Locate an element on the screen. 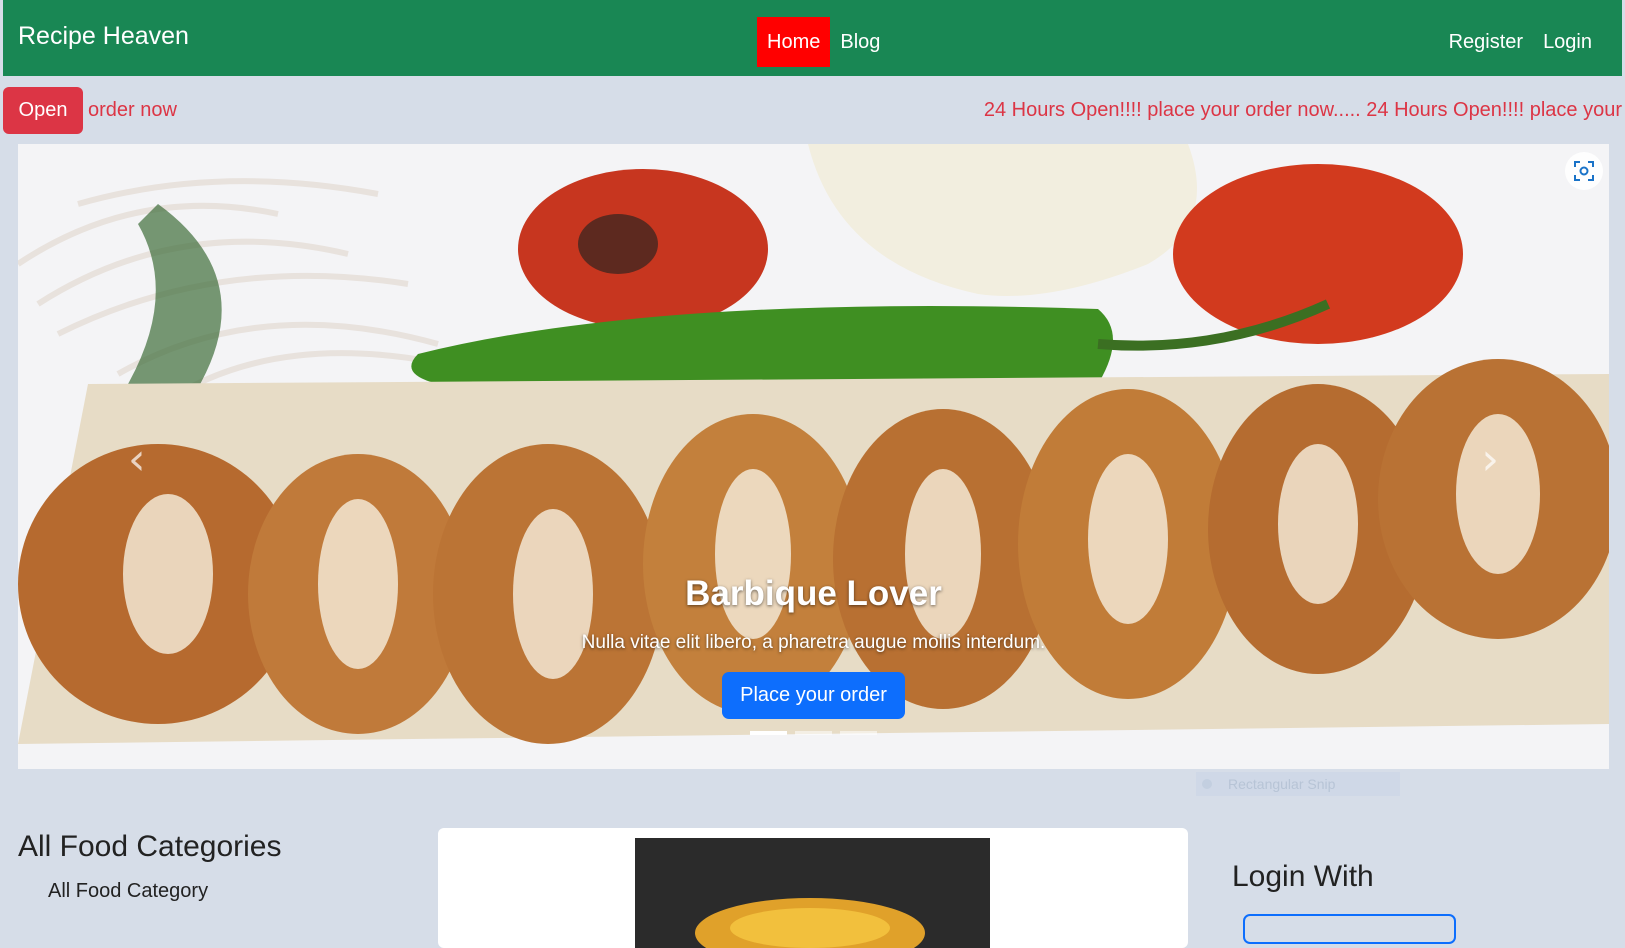 The width and height of the screenshot is (1625, 948). food-card is located at coordinates (813, 888).